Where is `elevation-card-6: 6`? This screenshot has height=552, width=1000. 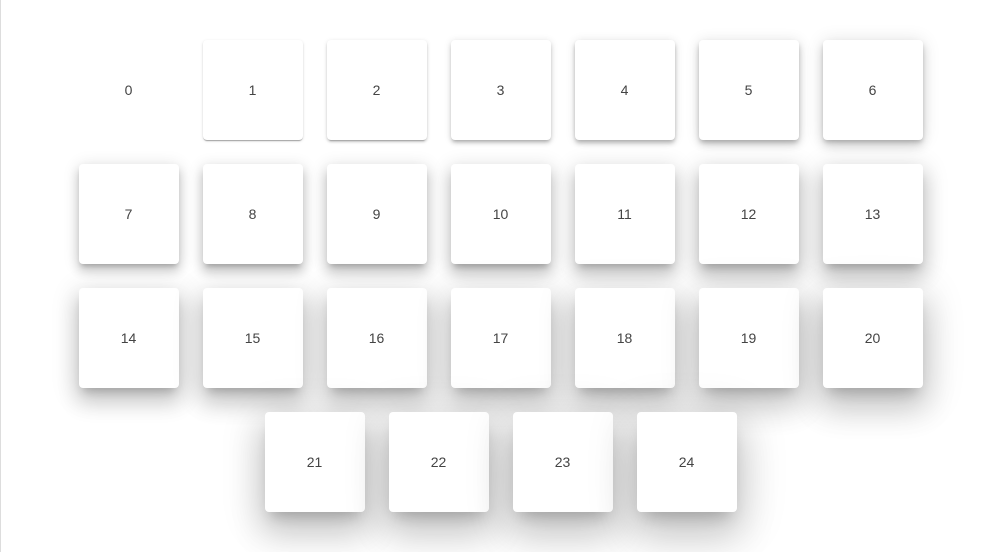 elevation-card-6: 6 is located at coordinates (872, 90).